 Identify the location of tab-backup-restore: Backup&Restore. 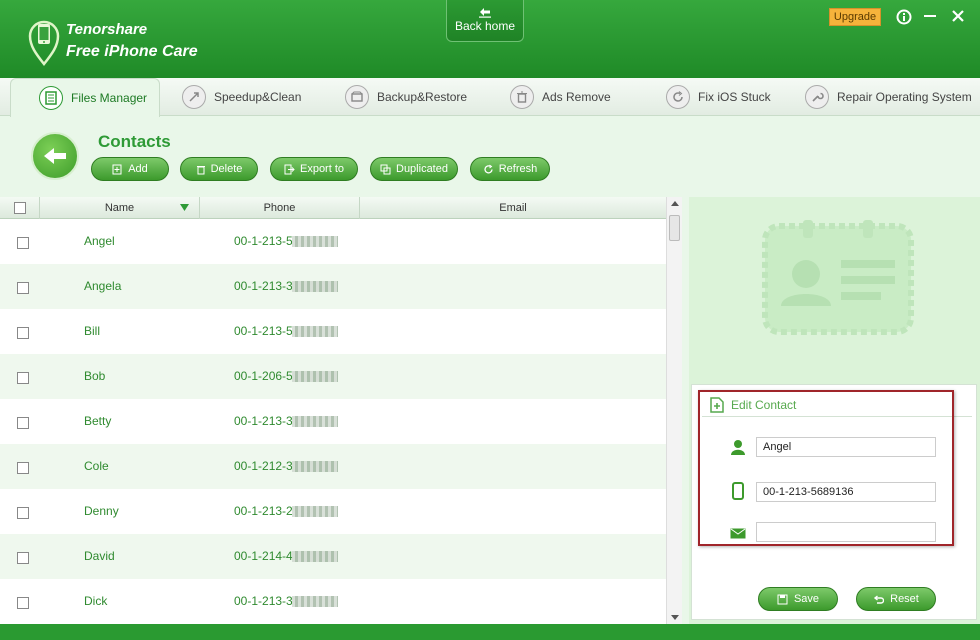
(406, 97).